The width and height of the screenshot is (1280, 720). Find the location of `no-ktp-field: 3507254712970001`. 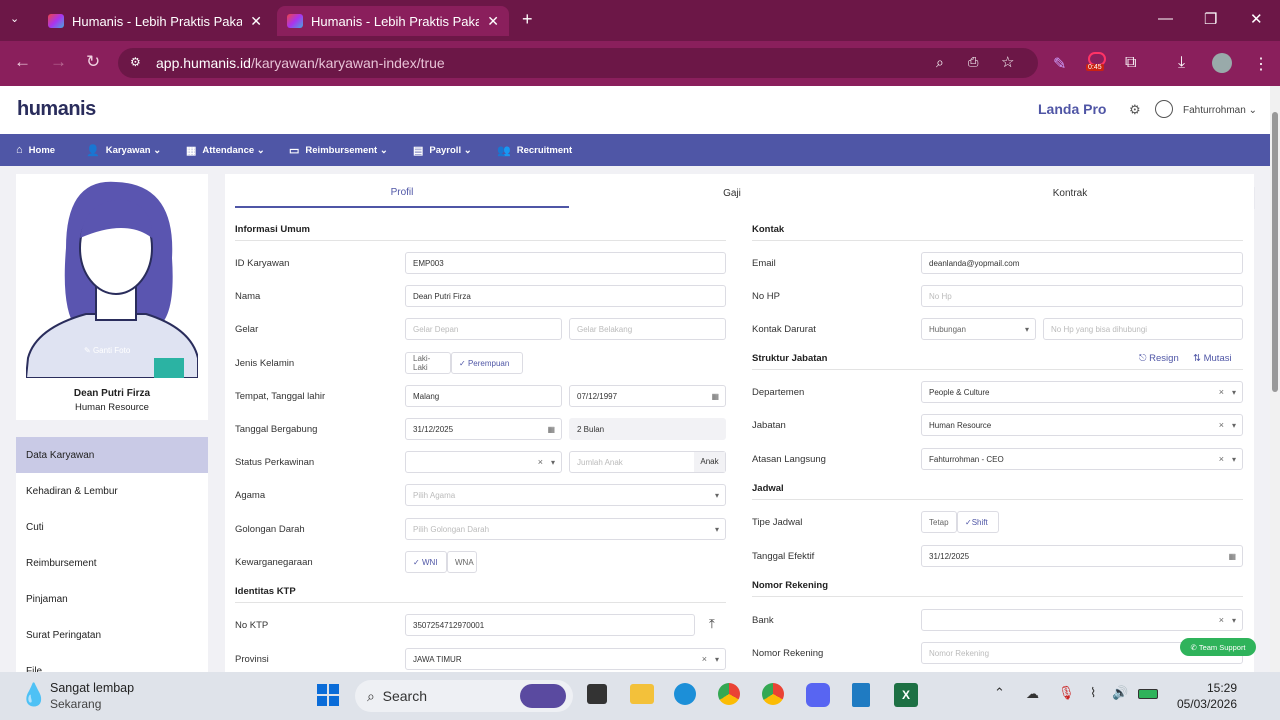

no-ktp-field: 3507254712970001 is located at coordinates (550, 625).